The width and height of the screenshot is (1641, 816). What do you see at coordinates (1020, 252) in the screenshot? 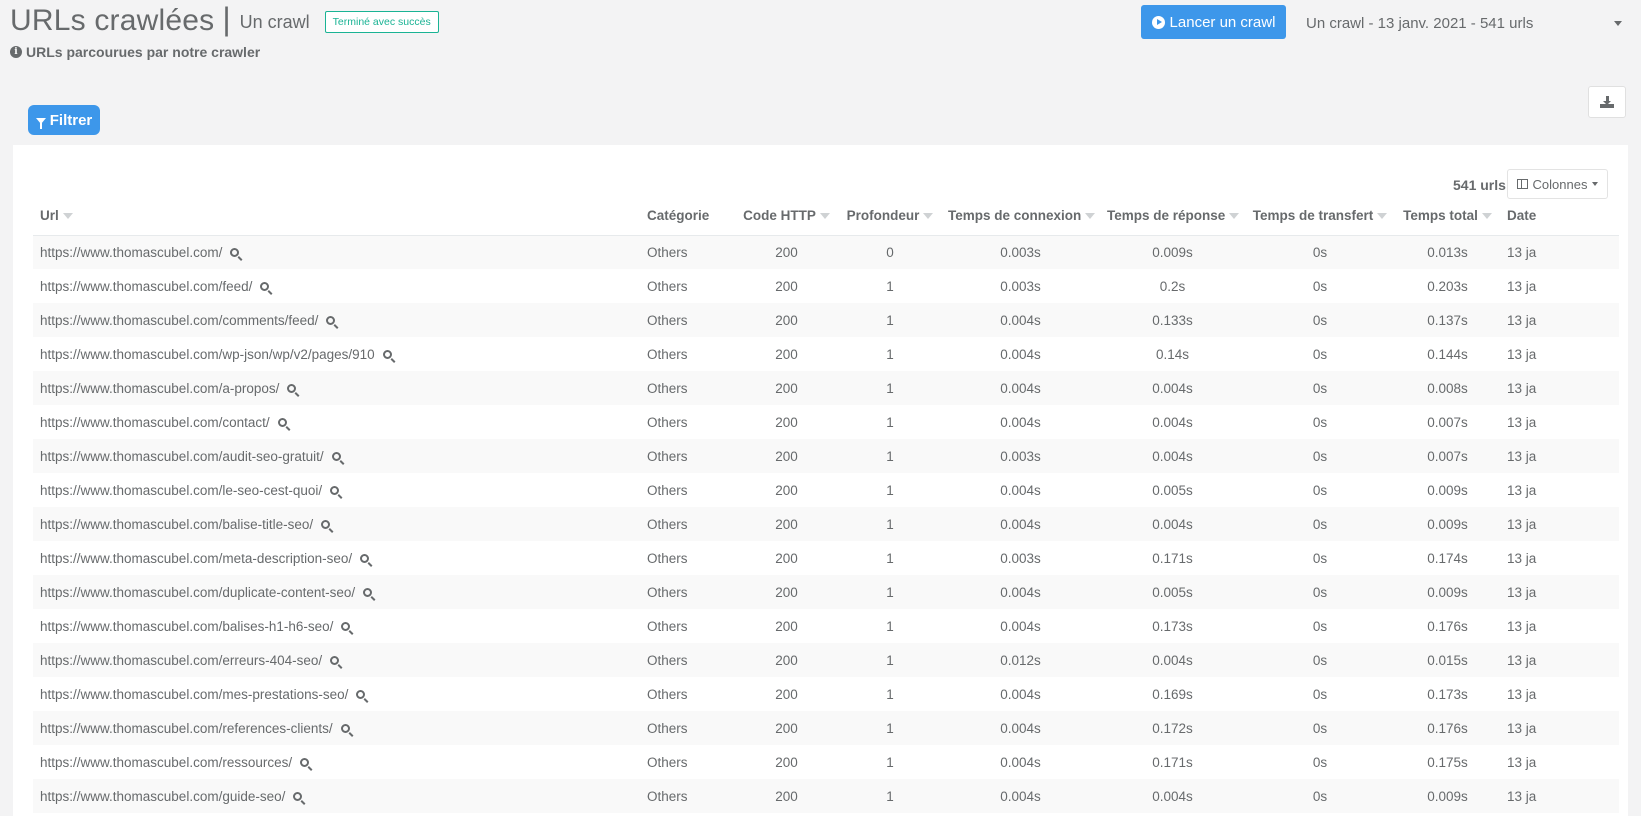
I see `cell-value: 0.003s` at bounding box center [1020, 252].